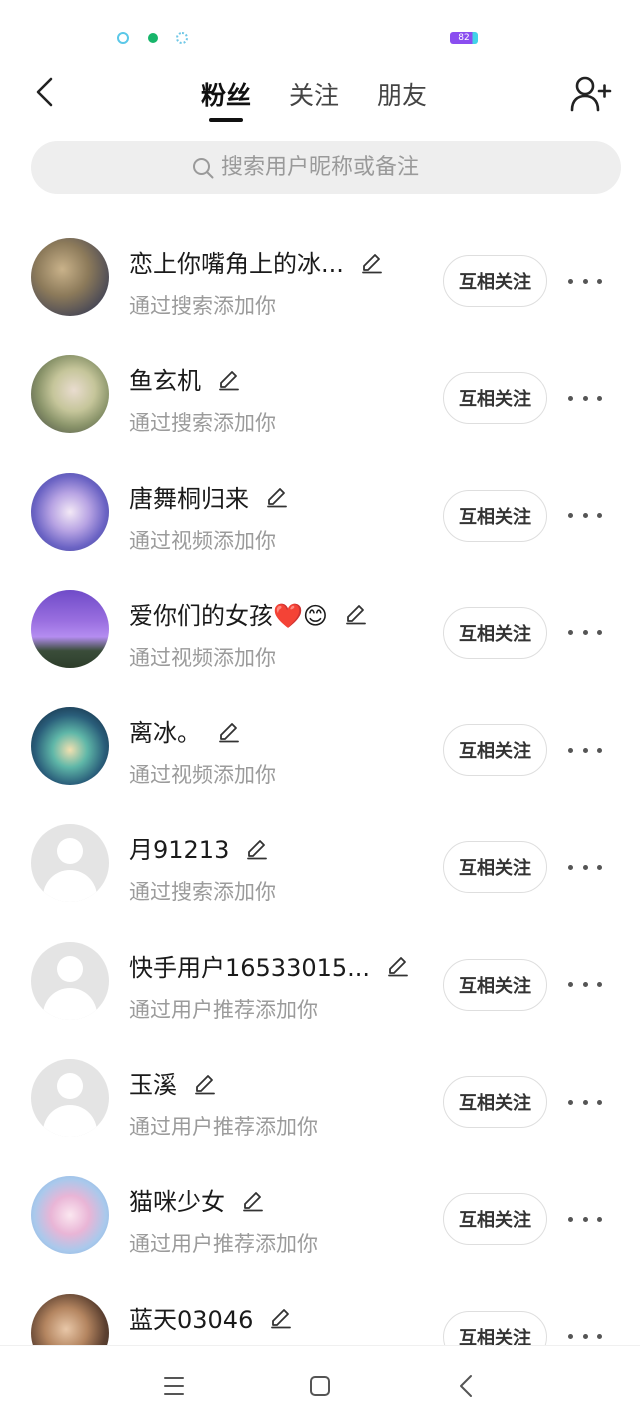 The height and width of the screenshot is (1422, 640). What do you see at coordinates (320, 395) in the screenshot?
I see `list-item: 鱼玄机 通过搜索添加你 互相关注` at bounding box center [320, 395].